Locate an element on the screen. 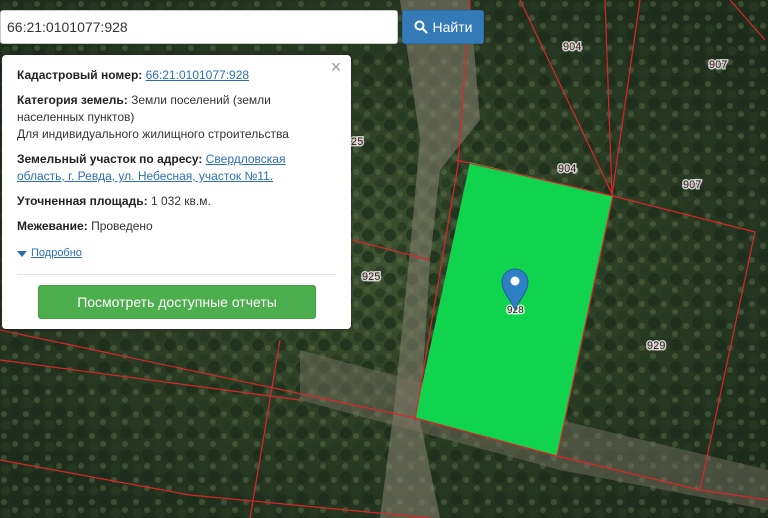  area-row: Уточненная площадь: 1 032 кв.м. is located at coordinates (176, 201).